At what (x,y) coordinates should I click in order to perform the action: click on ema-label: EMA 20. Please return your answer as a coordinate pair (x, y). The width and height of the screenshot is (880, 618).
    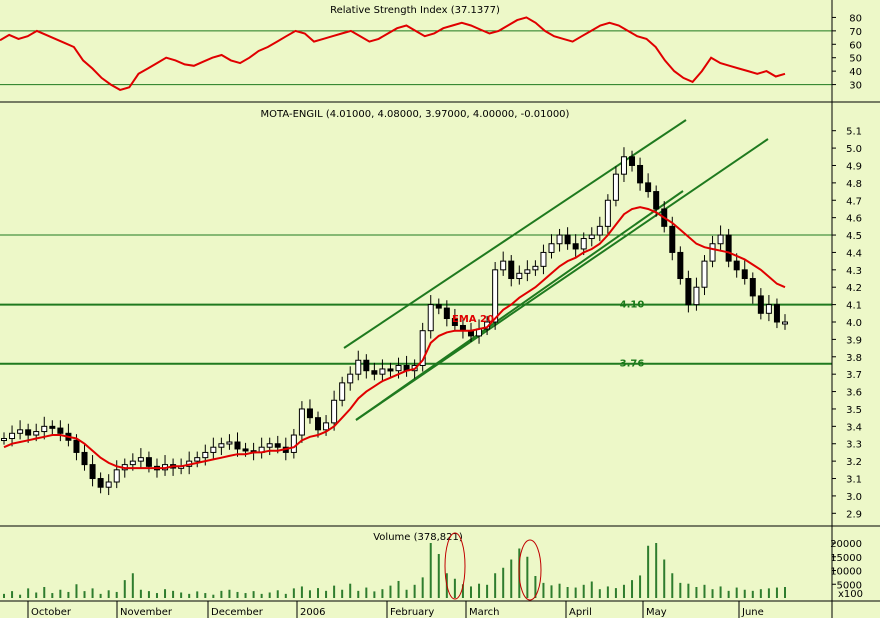
    Looking at the image, I should click on (473, 319).